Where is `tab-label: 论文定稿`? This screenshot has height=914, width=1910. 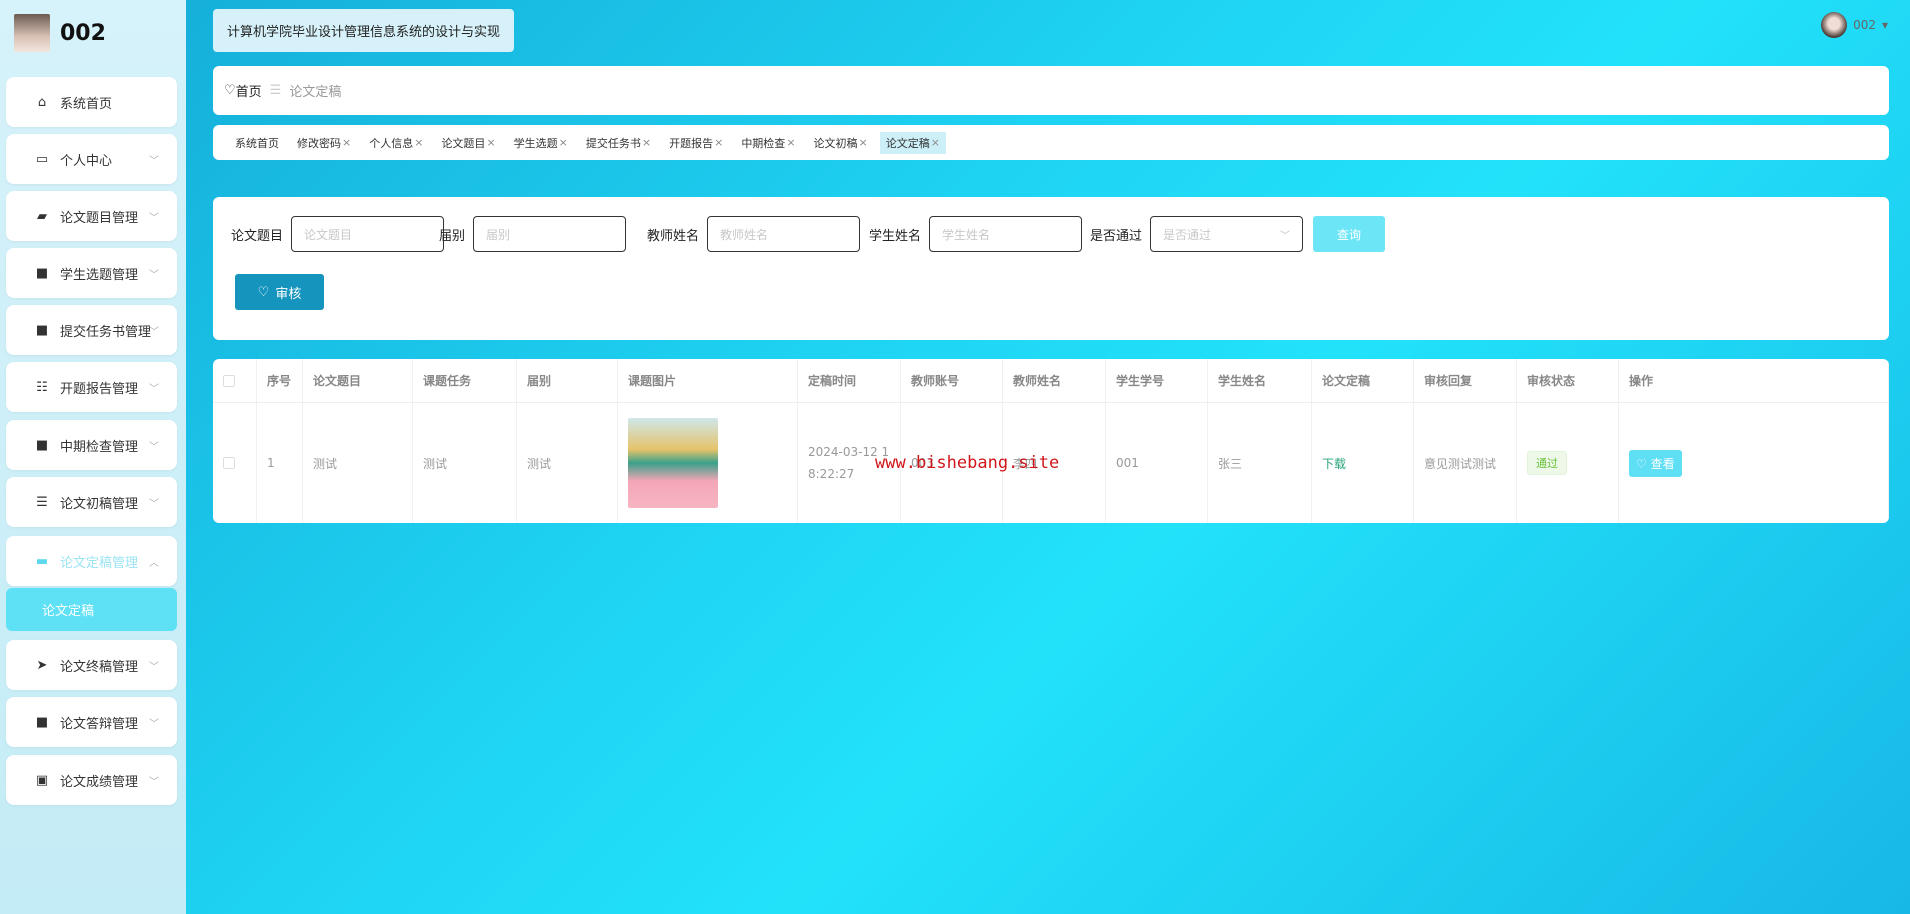
tab-label: 论文定稿 is located at coordinates (907, 143).